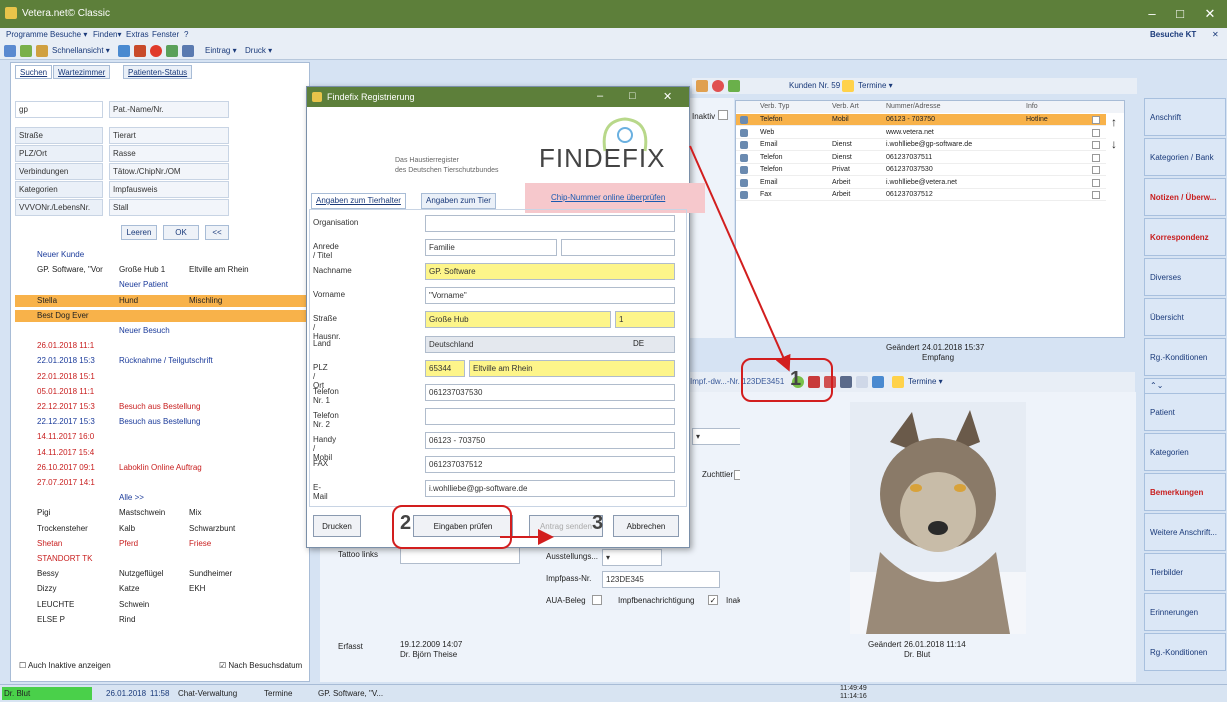 This screenshot has height=702, width=1227. I want to click on tree-row: Pigi Mastschwein Mix, so click(161, 513).